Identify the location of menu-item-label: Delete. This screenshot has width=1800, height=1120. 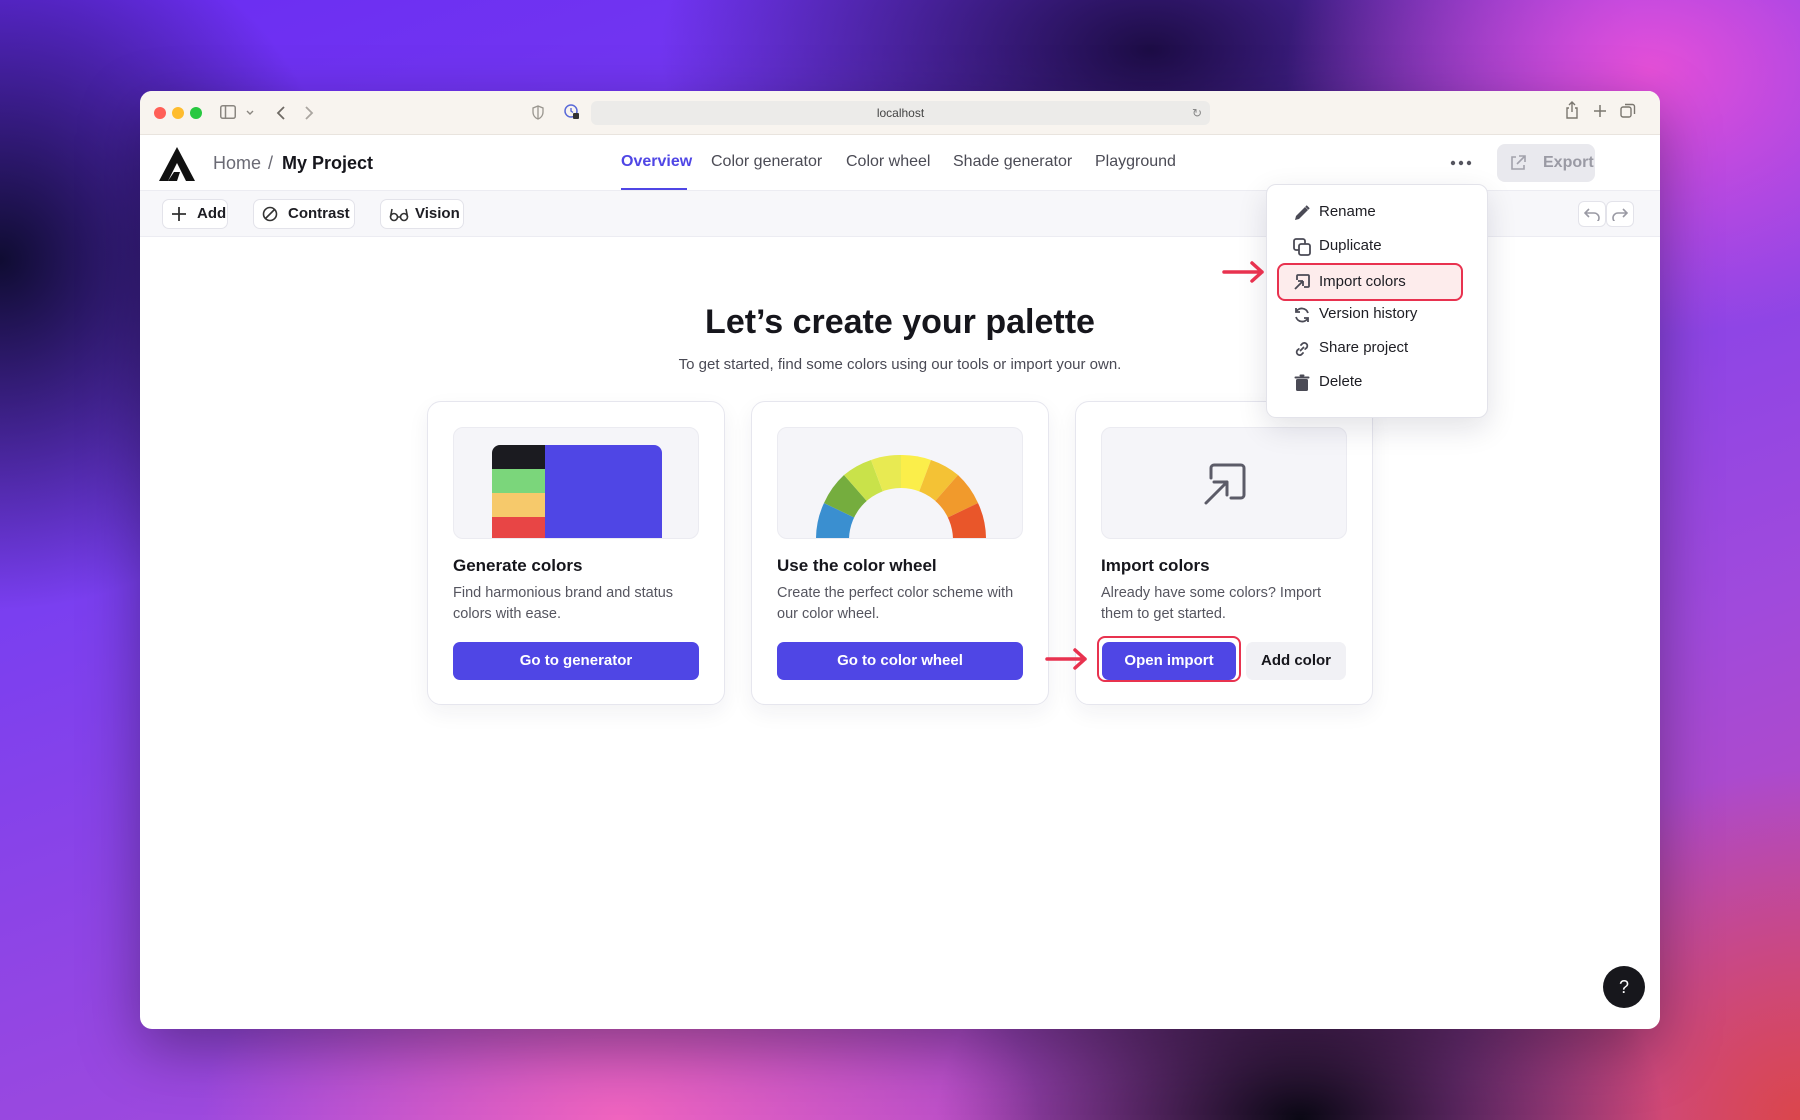
(1341, 381).